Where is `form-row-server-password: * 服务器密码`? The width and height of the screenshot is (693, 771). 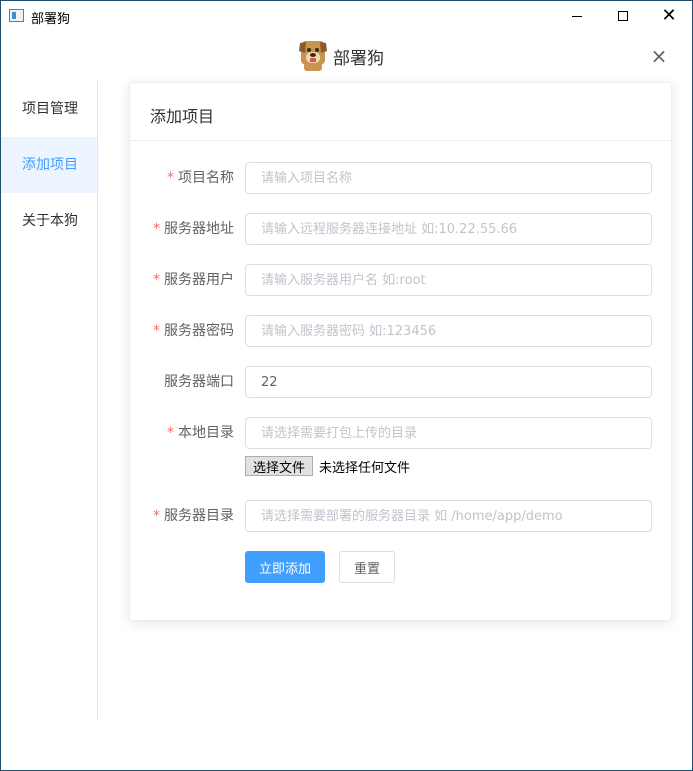
form-row-server-password: * 服务器密码 is located at coordinates (401, 331).